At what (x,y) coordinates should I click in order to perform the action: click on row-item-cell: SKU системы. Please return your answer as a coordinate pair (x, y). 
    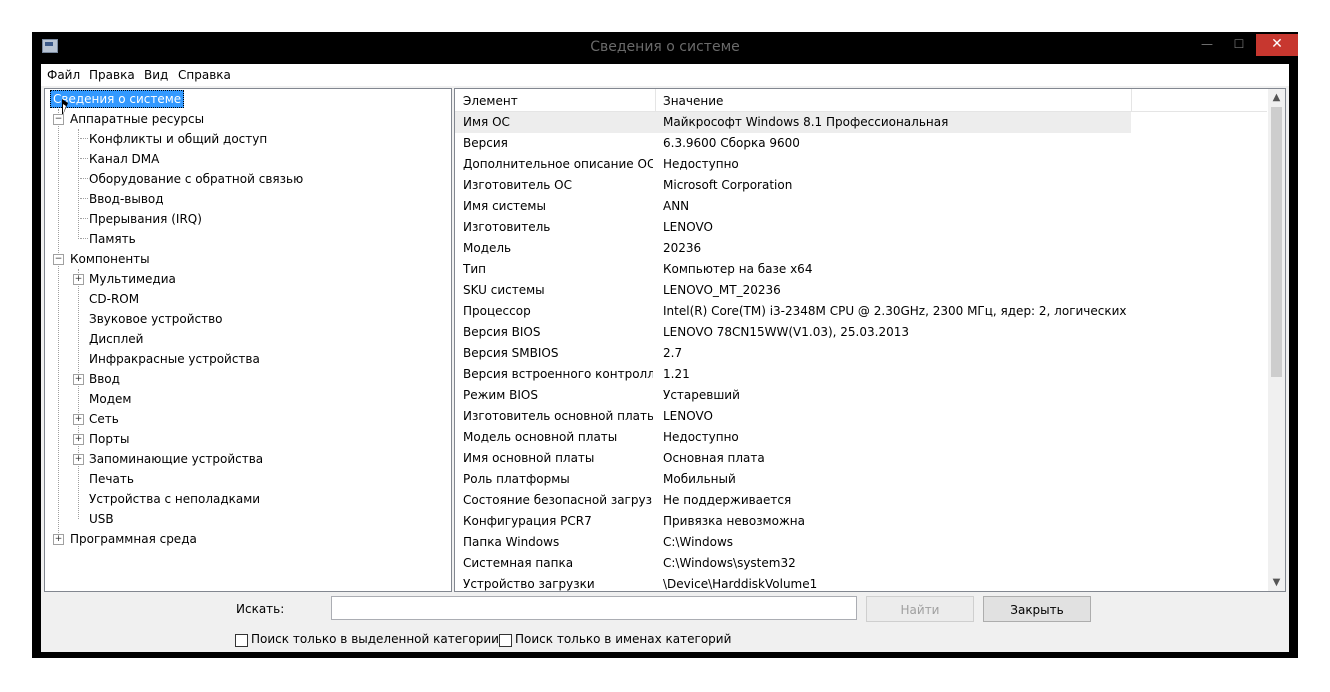
    Looking at the image, I should click on (504, 290).